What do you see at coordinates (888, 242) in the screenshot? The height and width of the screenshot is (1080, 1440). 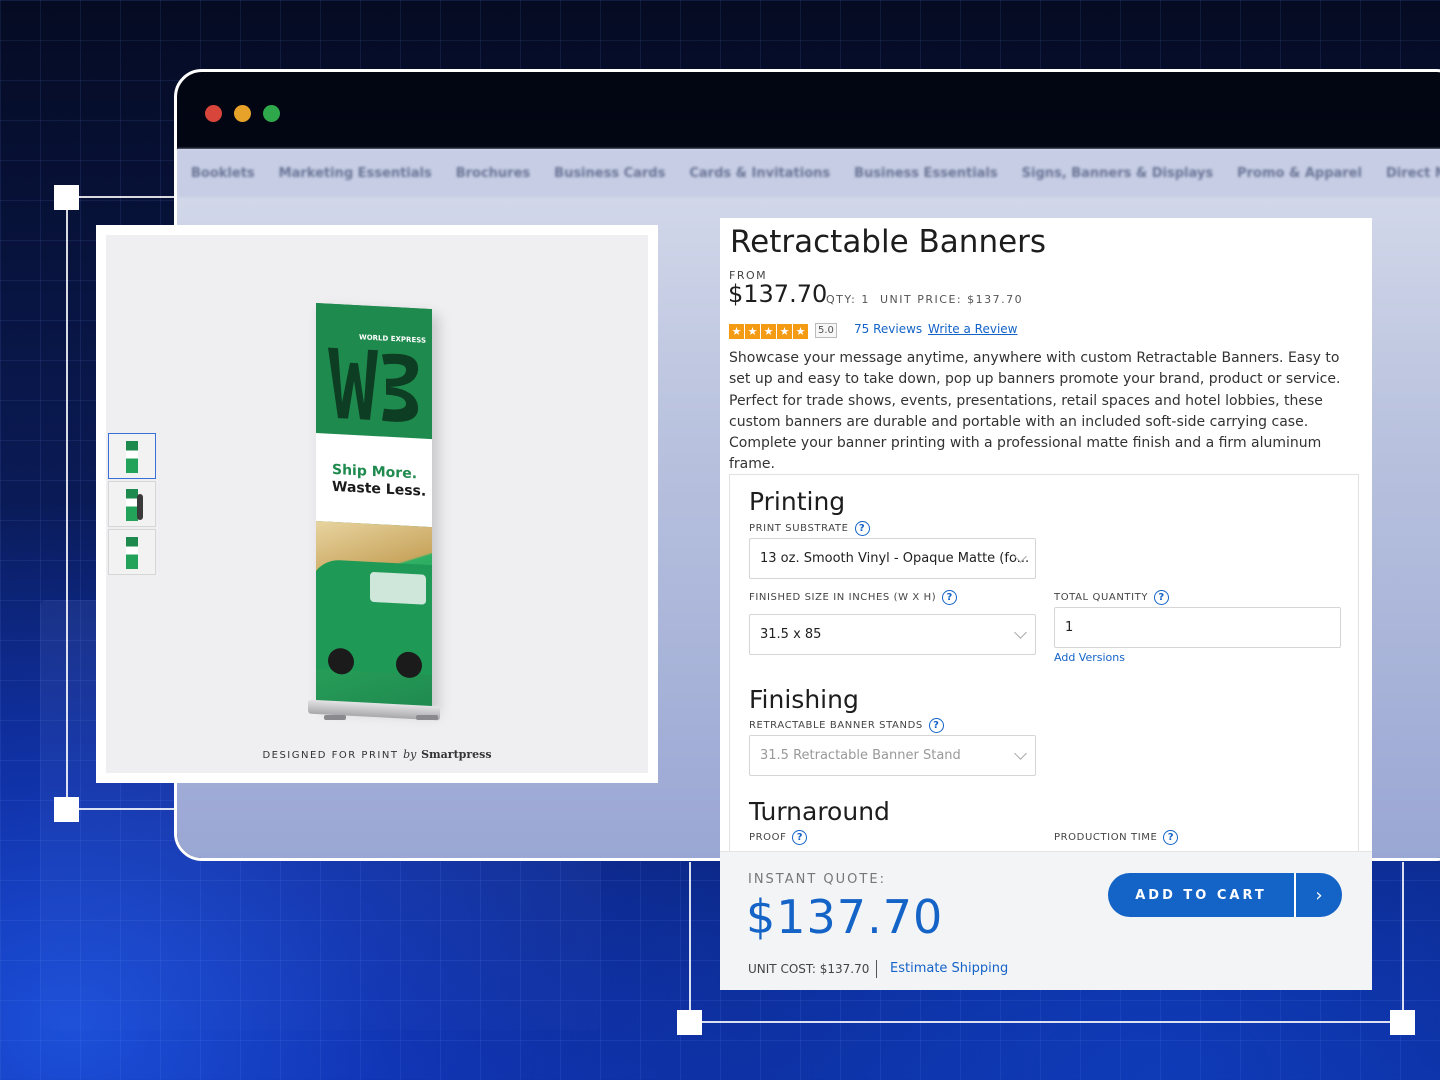 I see `product-title: Retractable Banners` at bounding box center [888, 242].